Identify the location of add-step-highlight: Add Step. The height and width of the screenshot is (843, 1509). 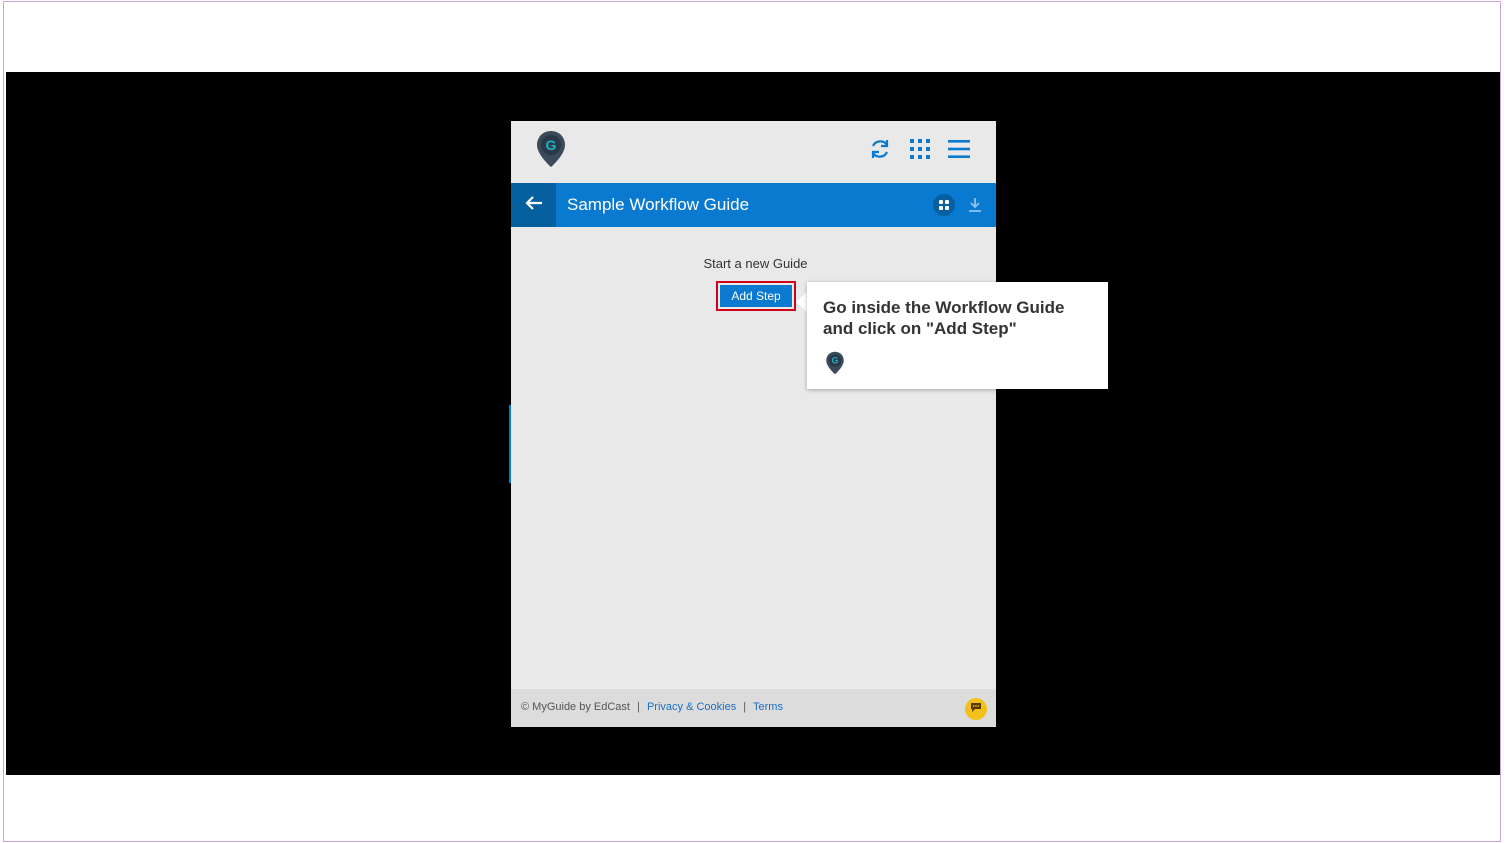
(756, 296).